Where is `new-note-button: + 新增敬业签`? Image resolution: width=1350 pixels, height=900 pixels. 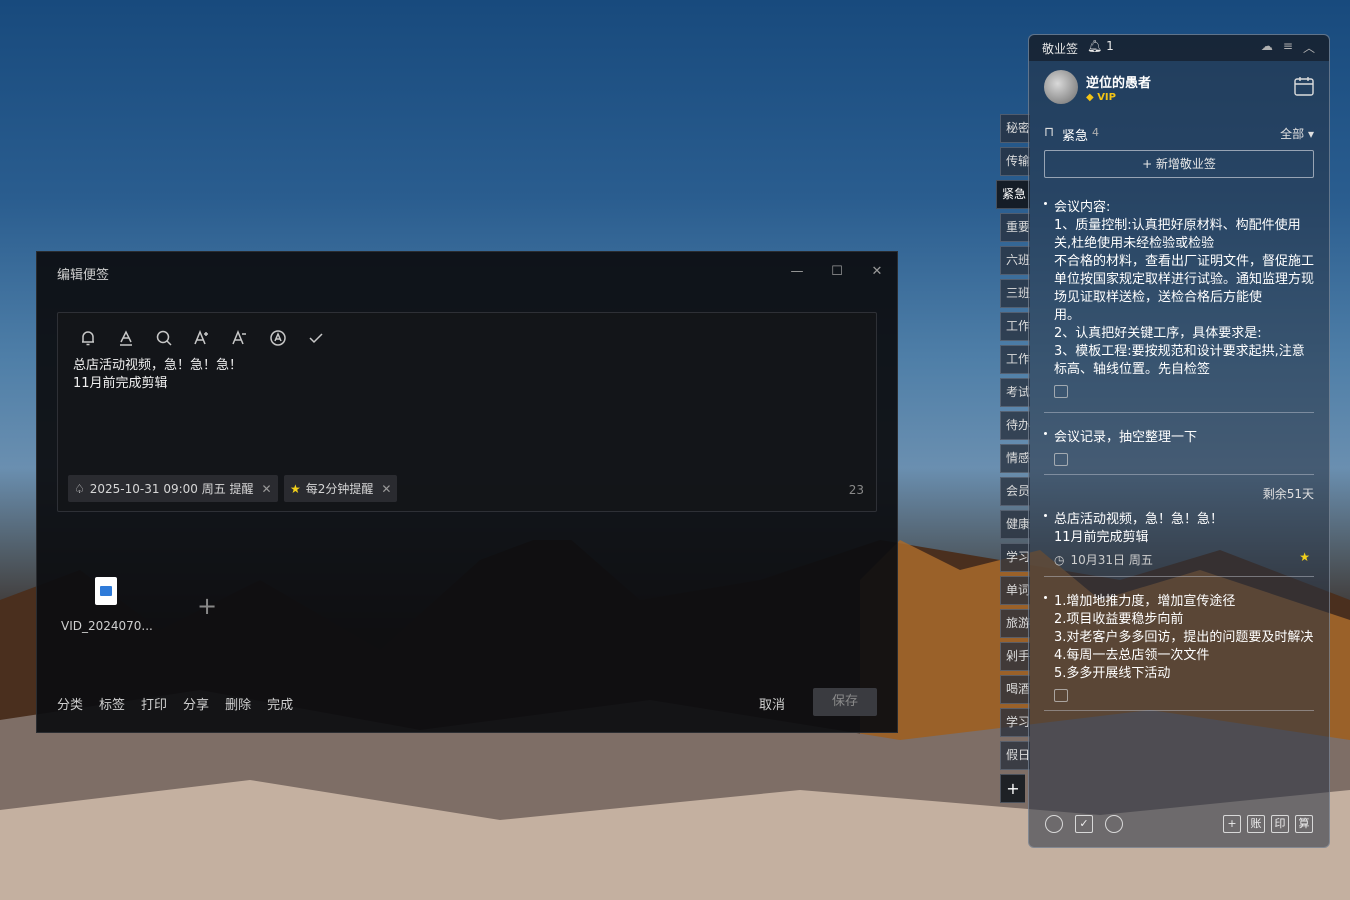 new-note-button: + 新增敬业签 is located at coordinates (1179, 164).